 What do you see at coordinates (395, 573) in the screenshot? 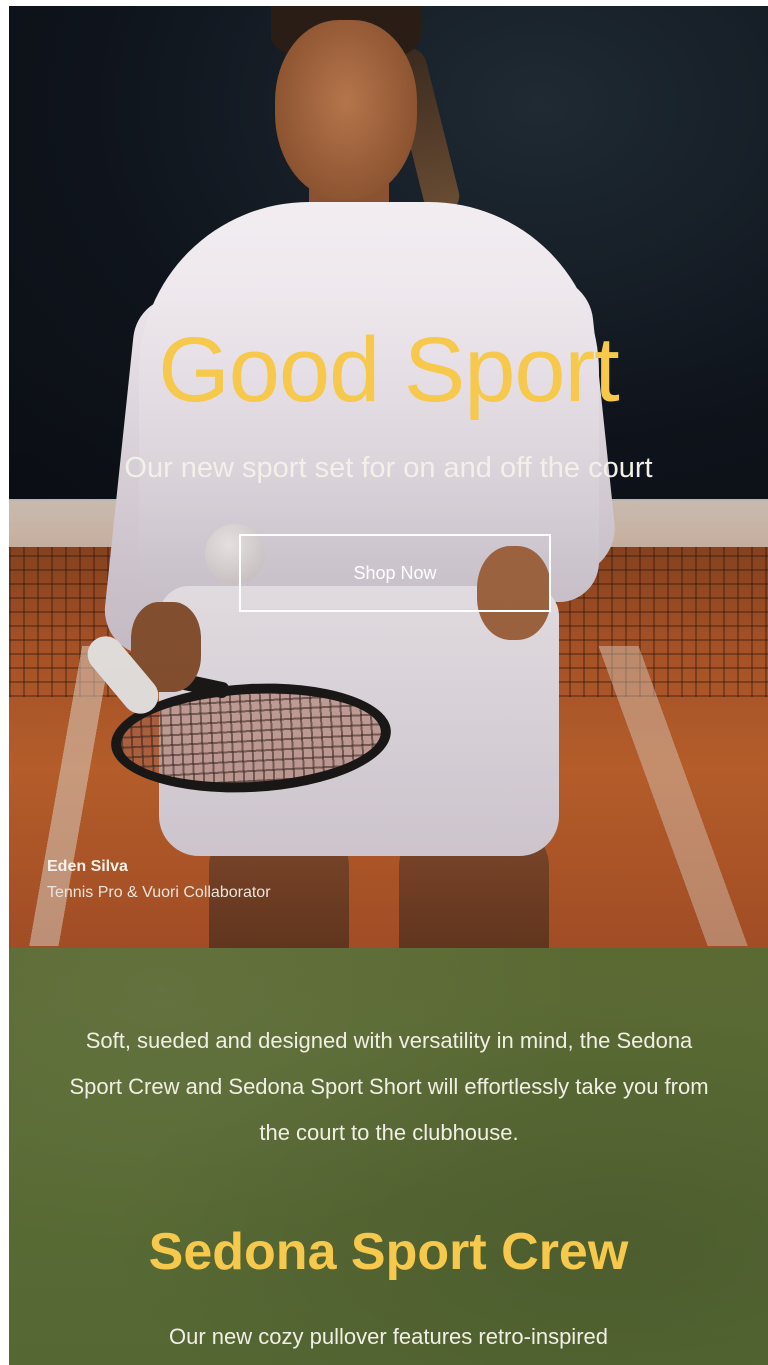
I see `shop-now-button: Shop Now` at bounding box center [395, 573].